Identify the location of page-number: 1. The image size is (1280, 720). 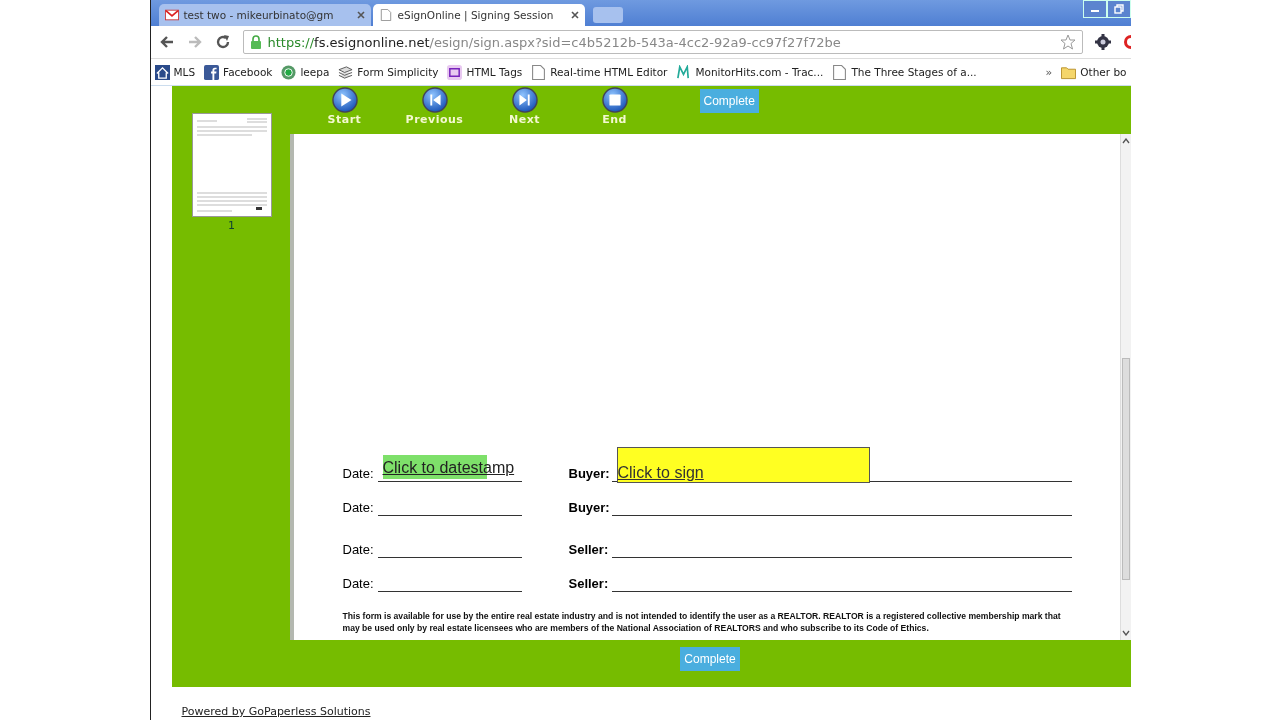
(231, 225).